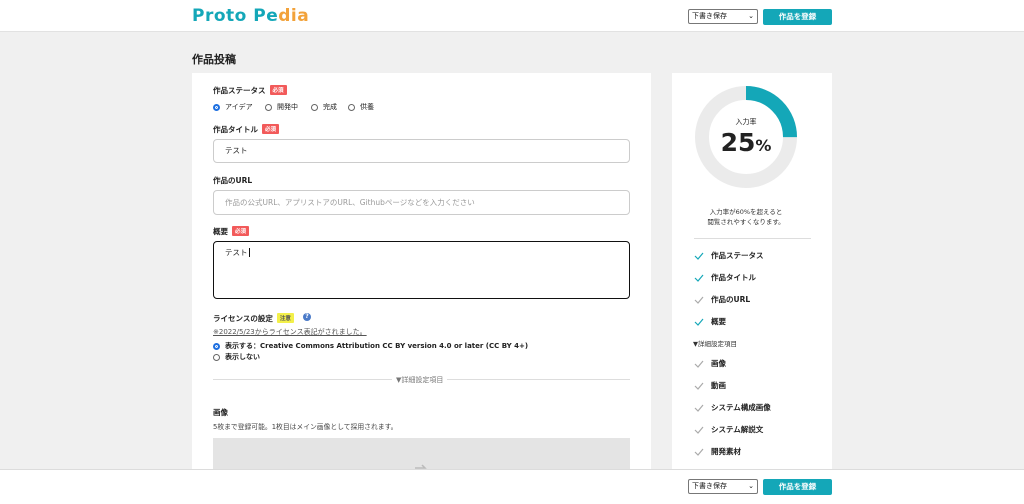  I want to click on details-toggle: ▼詳細設定項目, so click(420, 380).